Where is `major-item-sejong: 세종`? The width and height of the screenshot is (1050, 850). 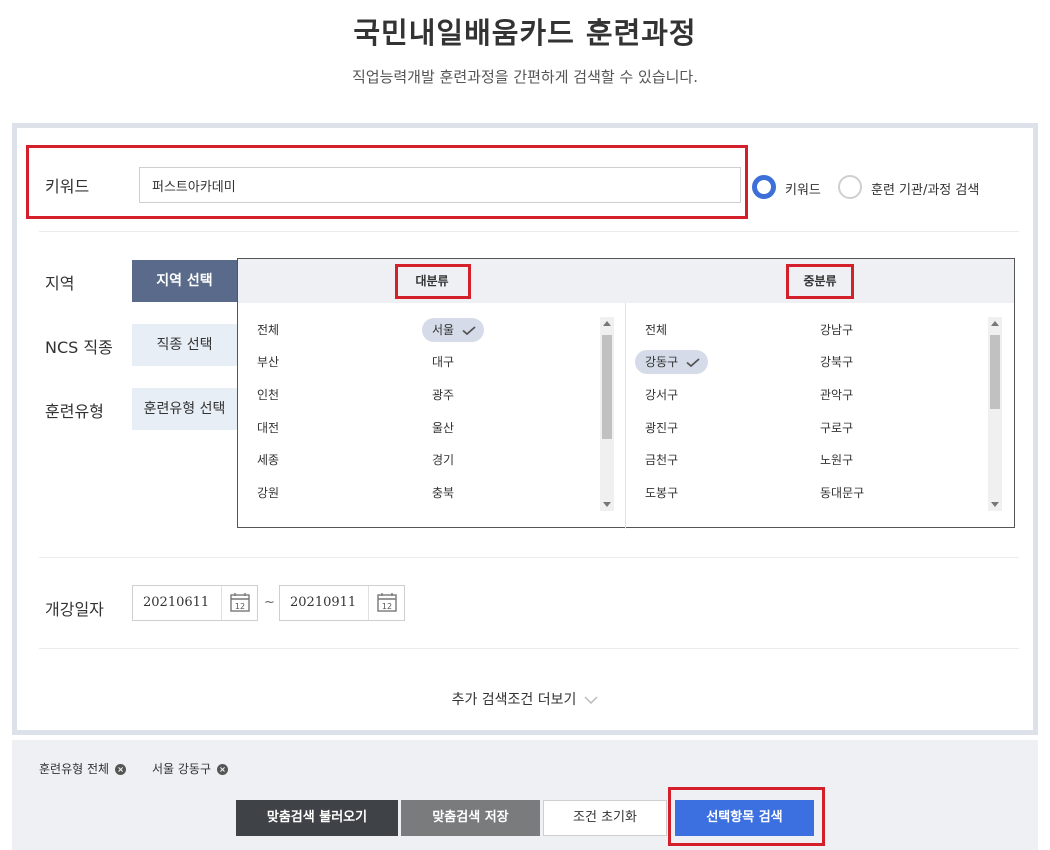
major-item-sejong: 세종 is located at coordinates (268, 460).